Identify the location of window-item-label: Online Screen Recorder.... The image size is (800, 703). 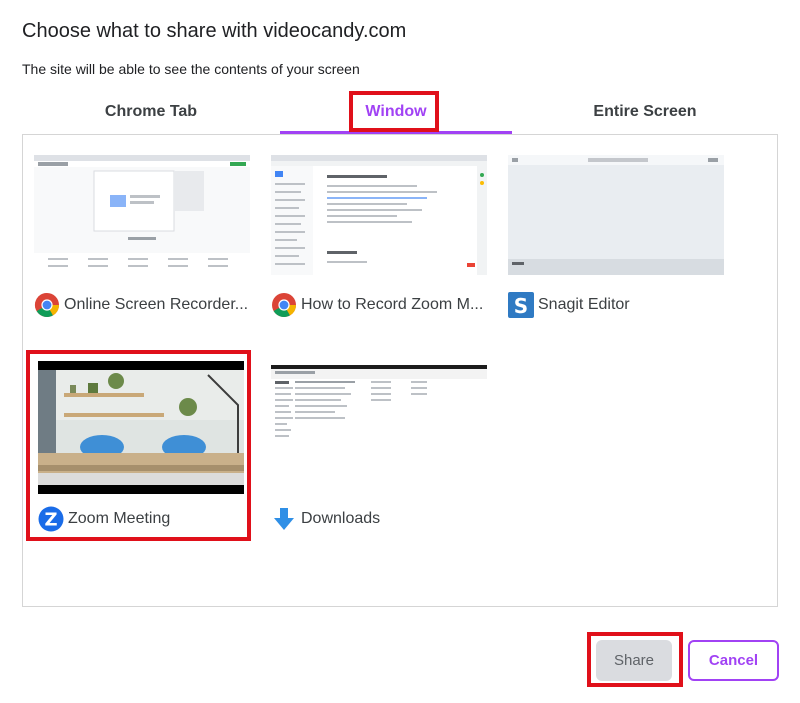
(156, 304).